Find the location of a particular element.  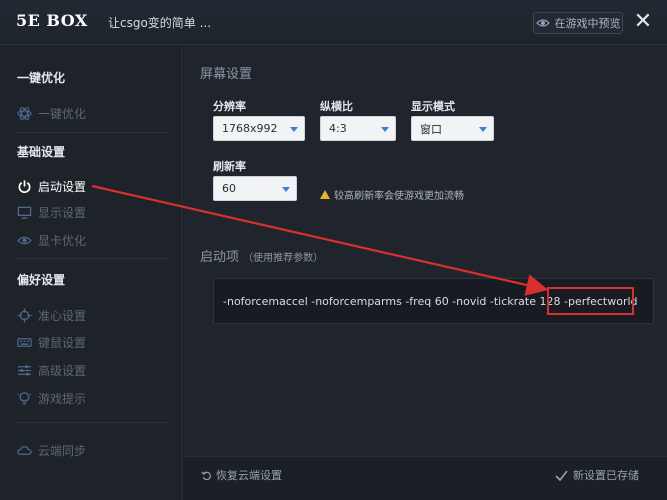

display-mode-label: 显示模式 is located at coordinates (433, 106).